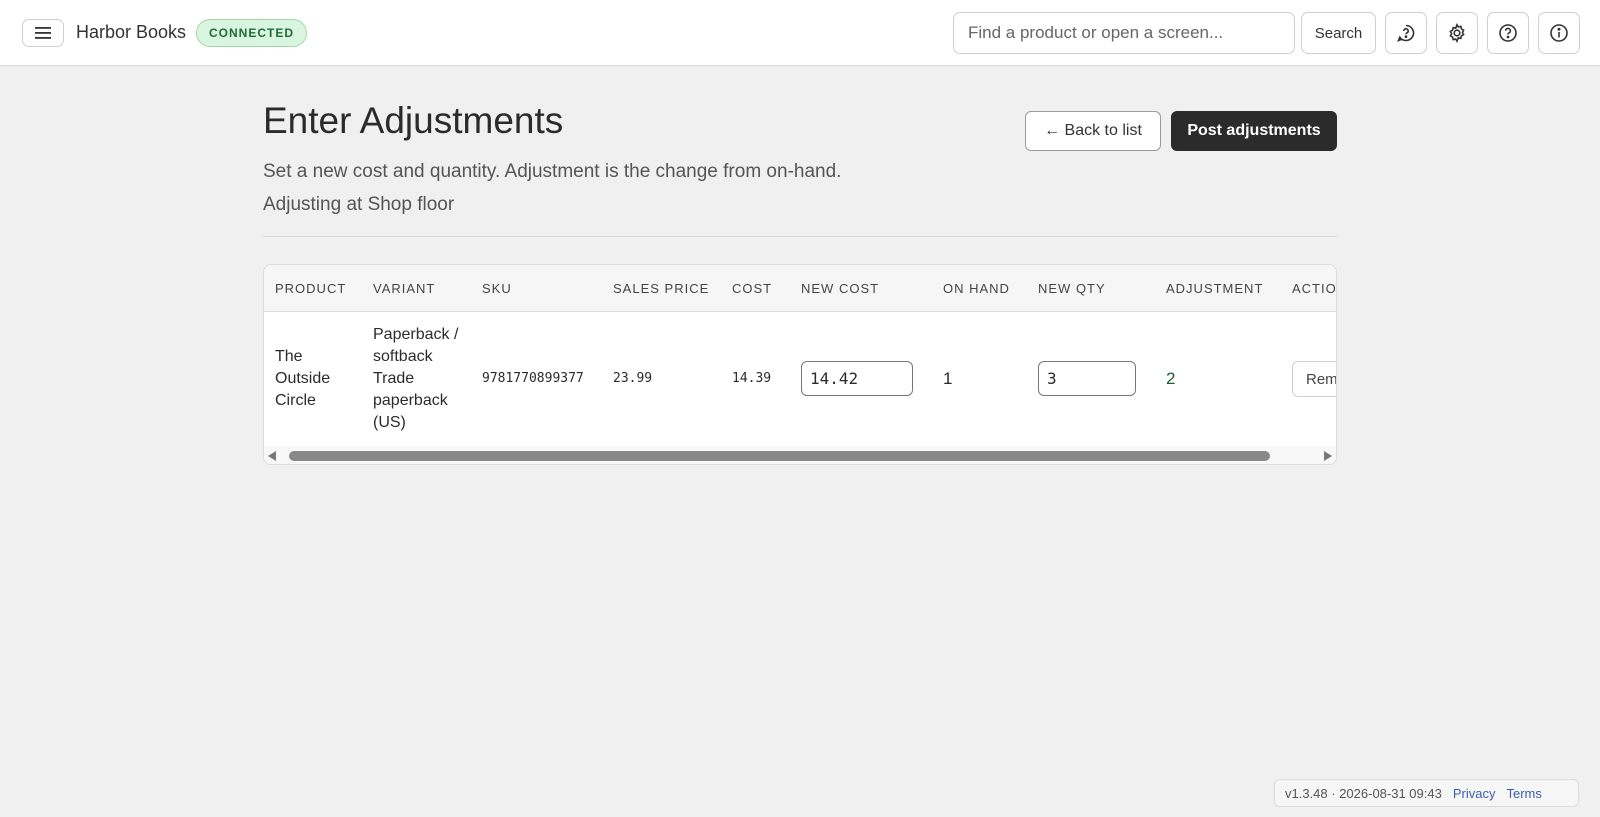  I want to click on remove-row-button: Remove, so click(1314, 379).